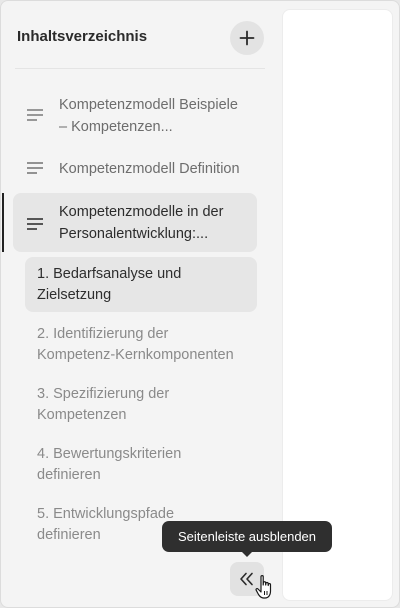  What do you see at coordinates (3, 222) in the screenshot?
I see `active-indicator` at bounding box center [3, 222].